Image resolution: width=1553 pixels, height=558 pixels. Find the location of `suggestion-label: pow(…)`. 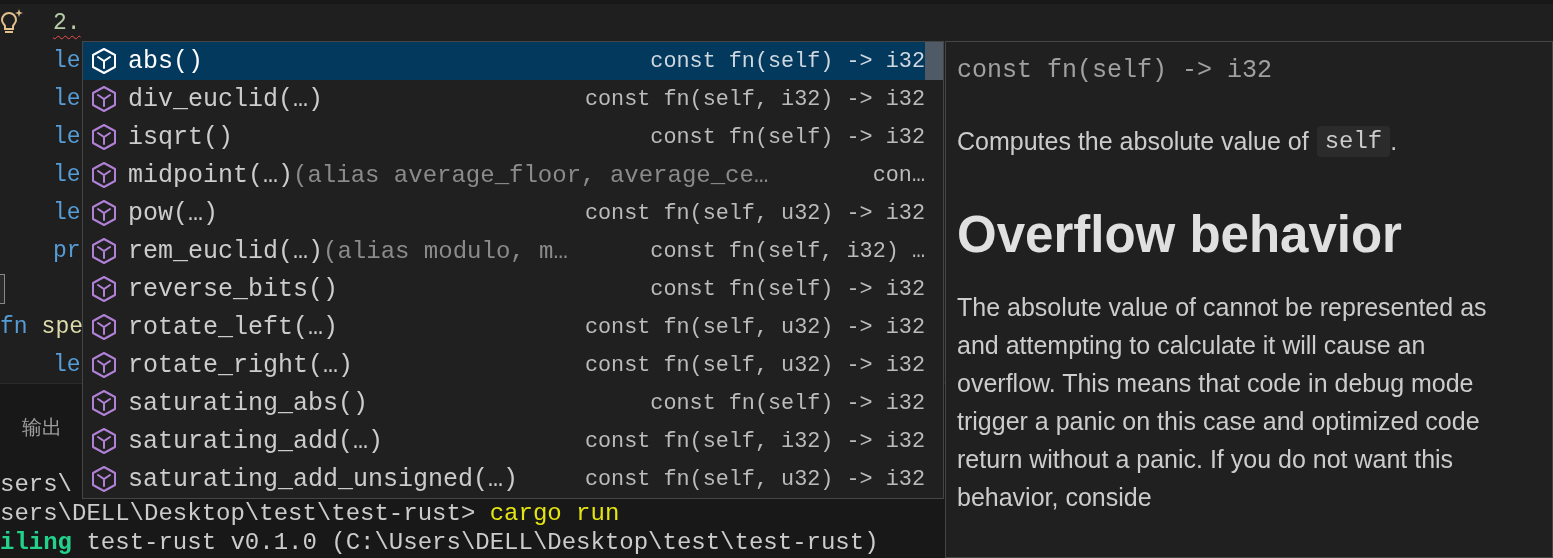

suggestion-label: pow(…) is located at coordinates (173, 213).